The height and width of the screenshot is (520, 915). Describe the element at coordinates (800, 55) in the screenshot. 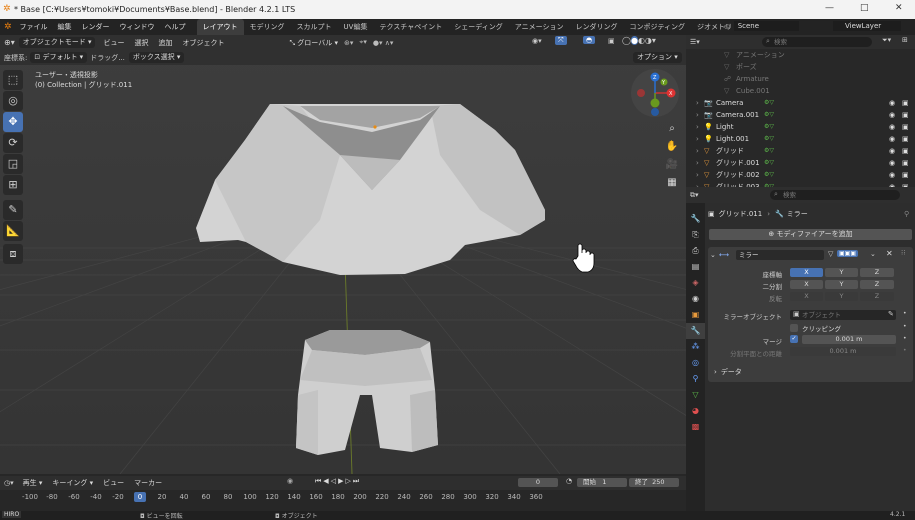

I see `outliner-row: ▽ アニメーション` at that location.